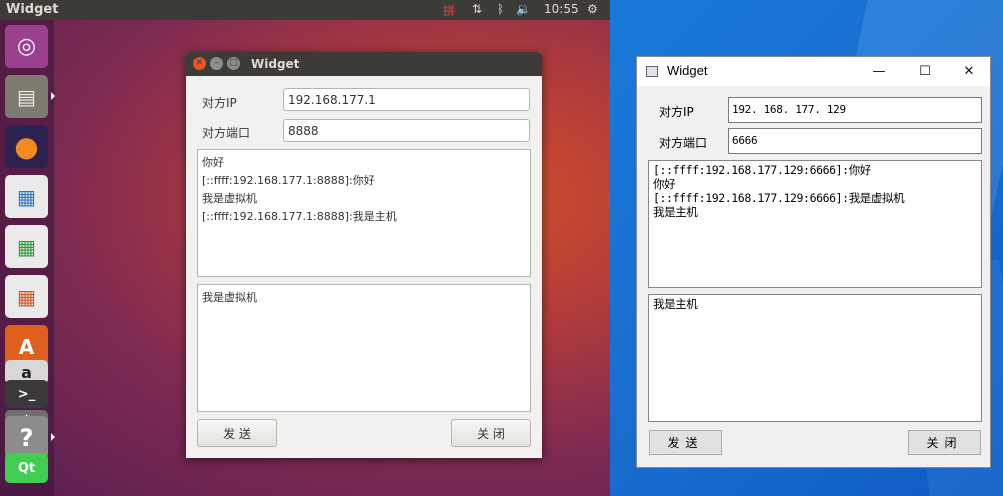  I want to click on window-titlebar: Widget — ☐ ✕, so click(813, 71).